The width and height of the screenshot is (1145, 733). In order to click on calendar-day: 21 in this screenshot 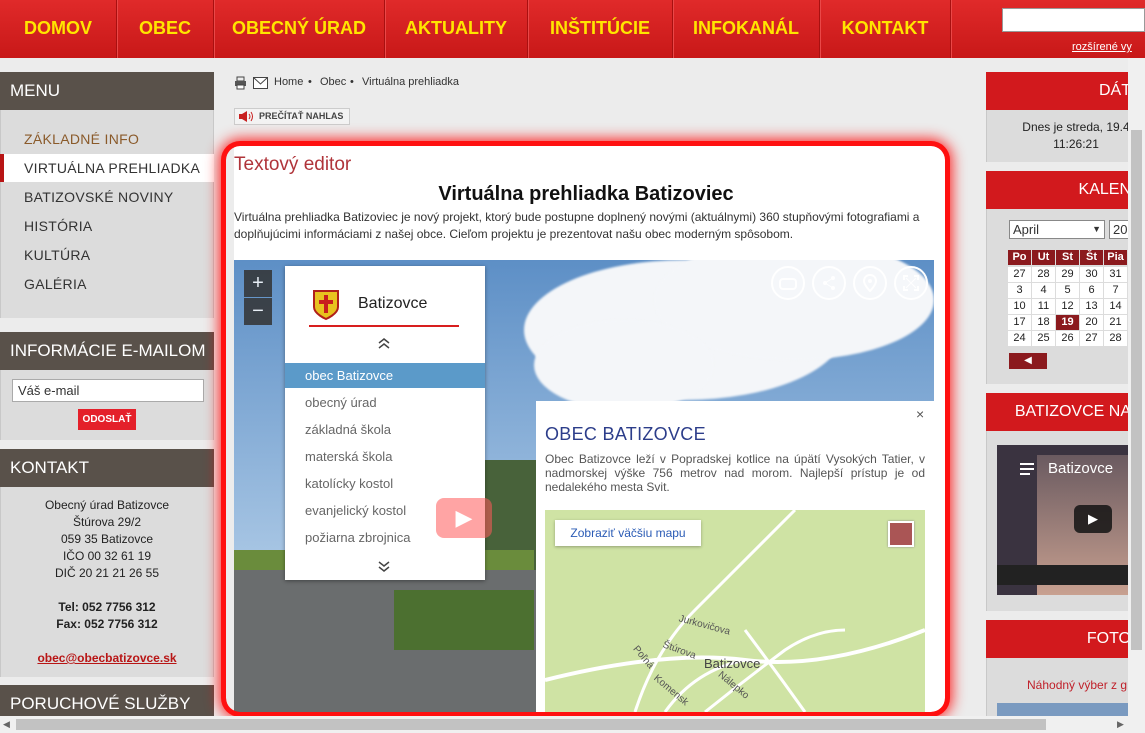, I will do `click(1115, 322)`.